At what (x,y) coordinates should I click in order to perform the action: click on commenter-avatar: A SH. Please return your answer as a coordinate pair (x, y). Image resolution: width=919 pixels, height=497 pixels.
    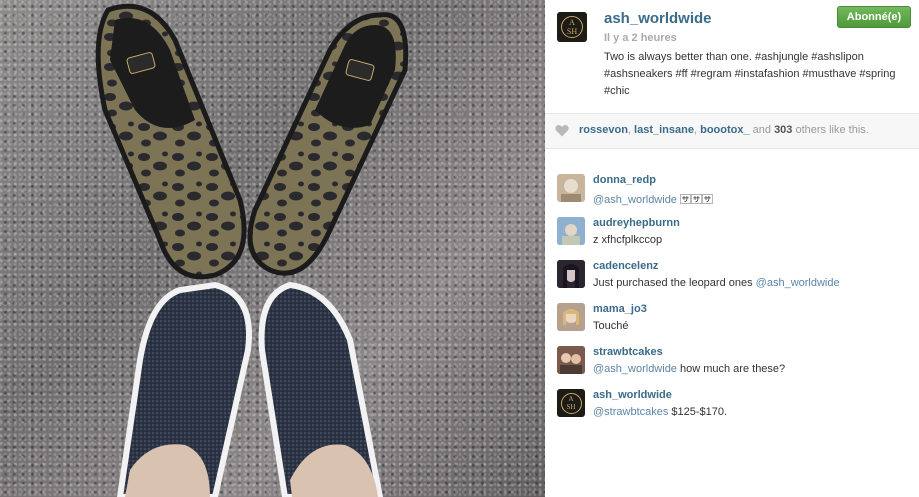
    Looking at the image, I should click on (571, 403).